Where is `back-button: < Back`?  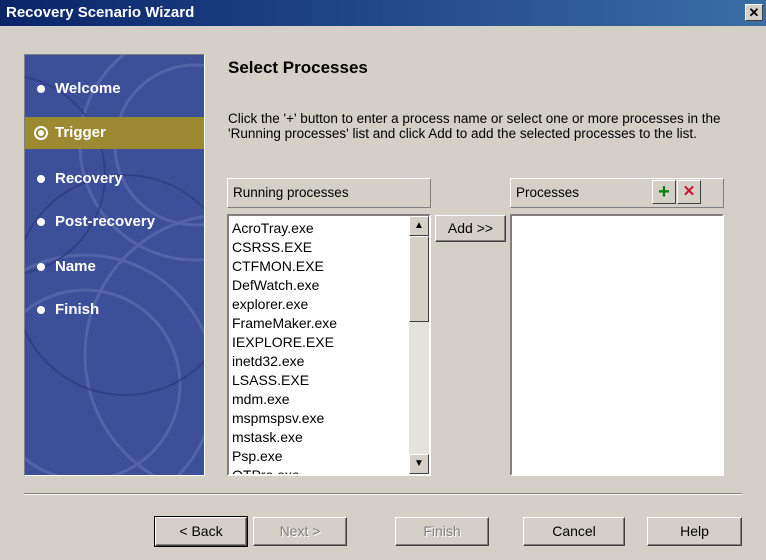 back-button: < Back is located at coordinates (201, 531).